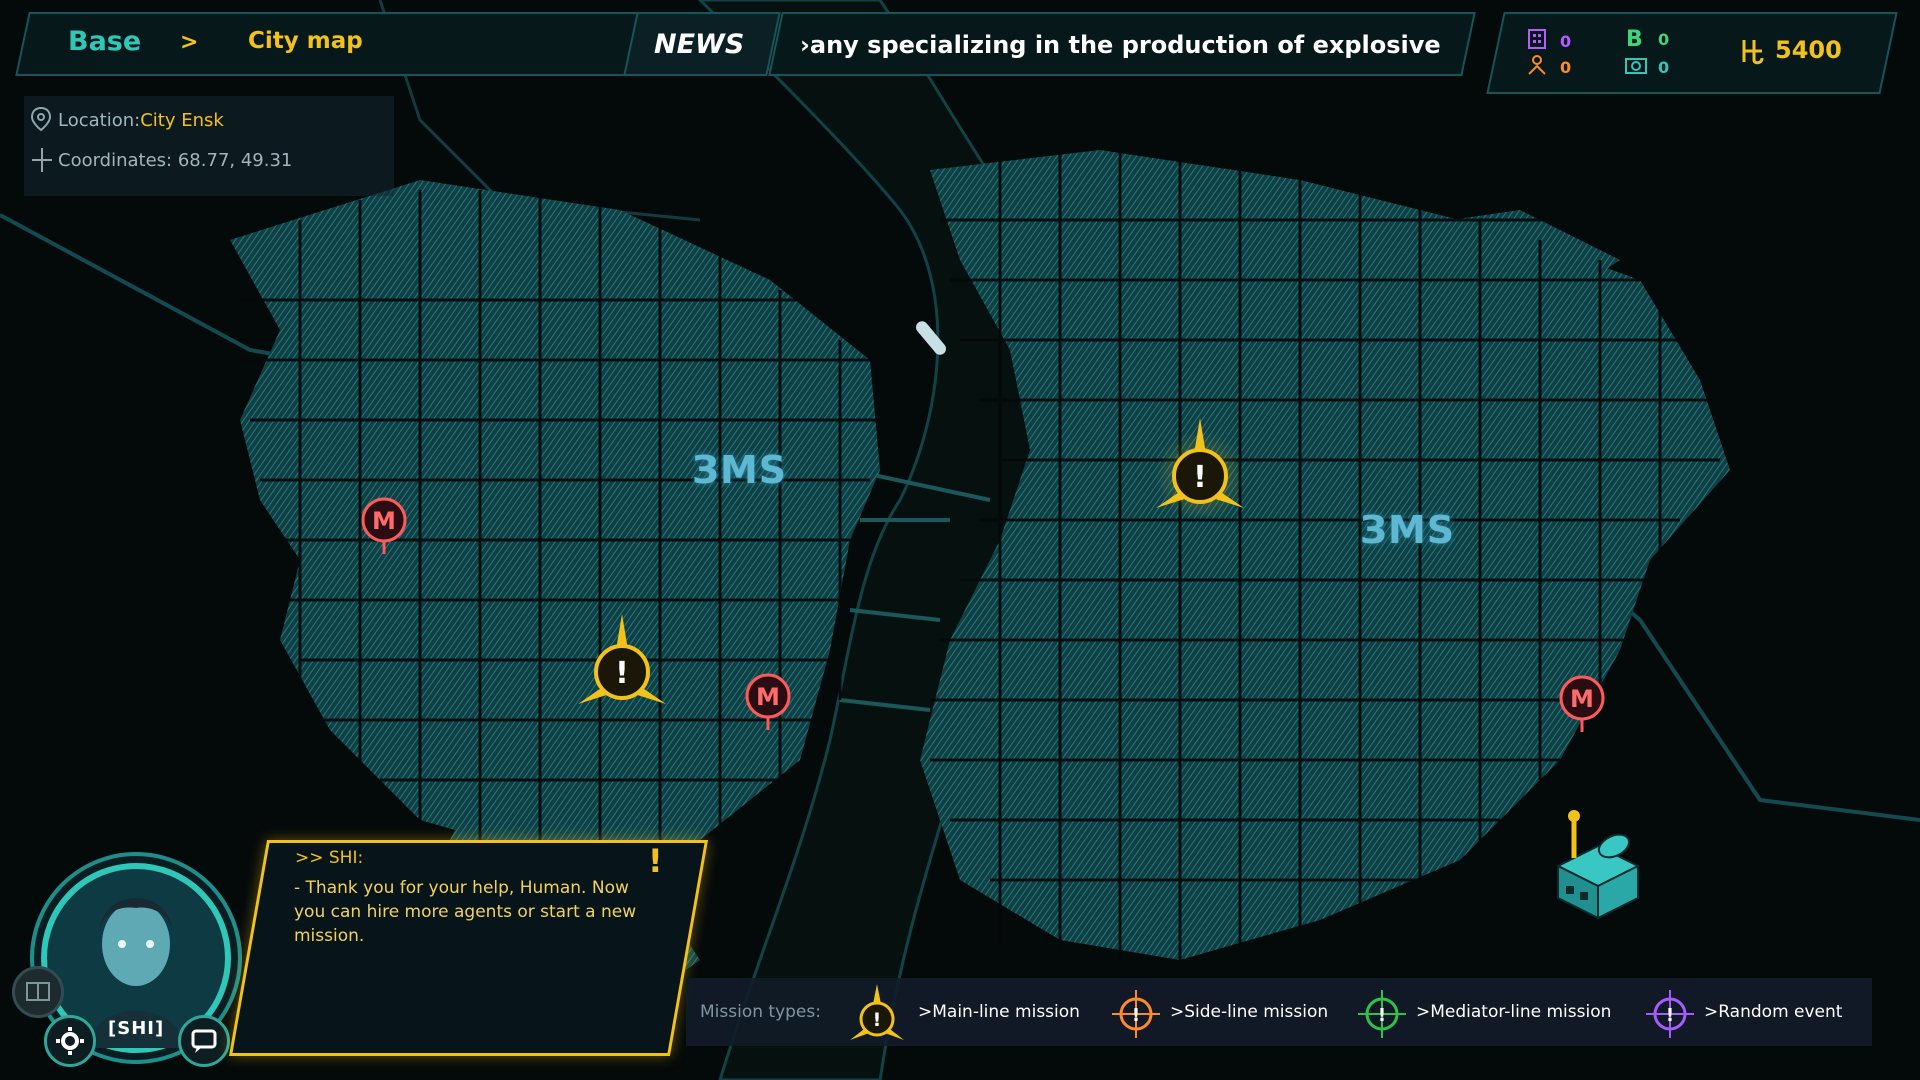 This screenshot has height=1080, width=1920. I want to click on chat-icon, so click(204, 1041).